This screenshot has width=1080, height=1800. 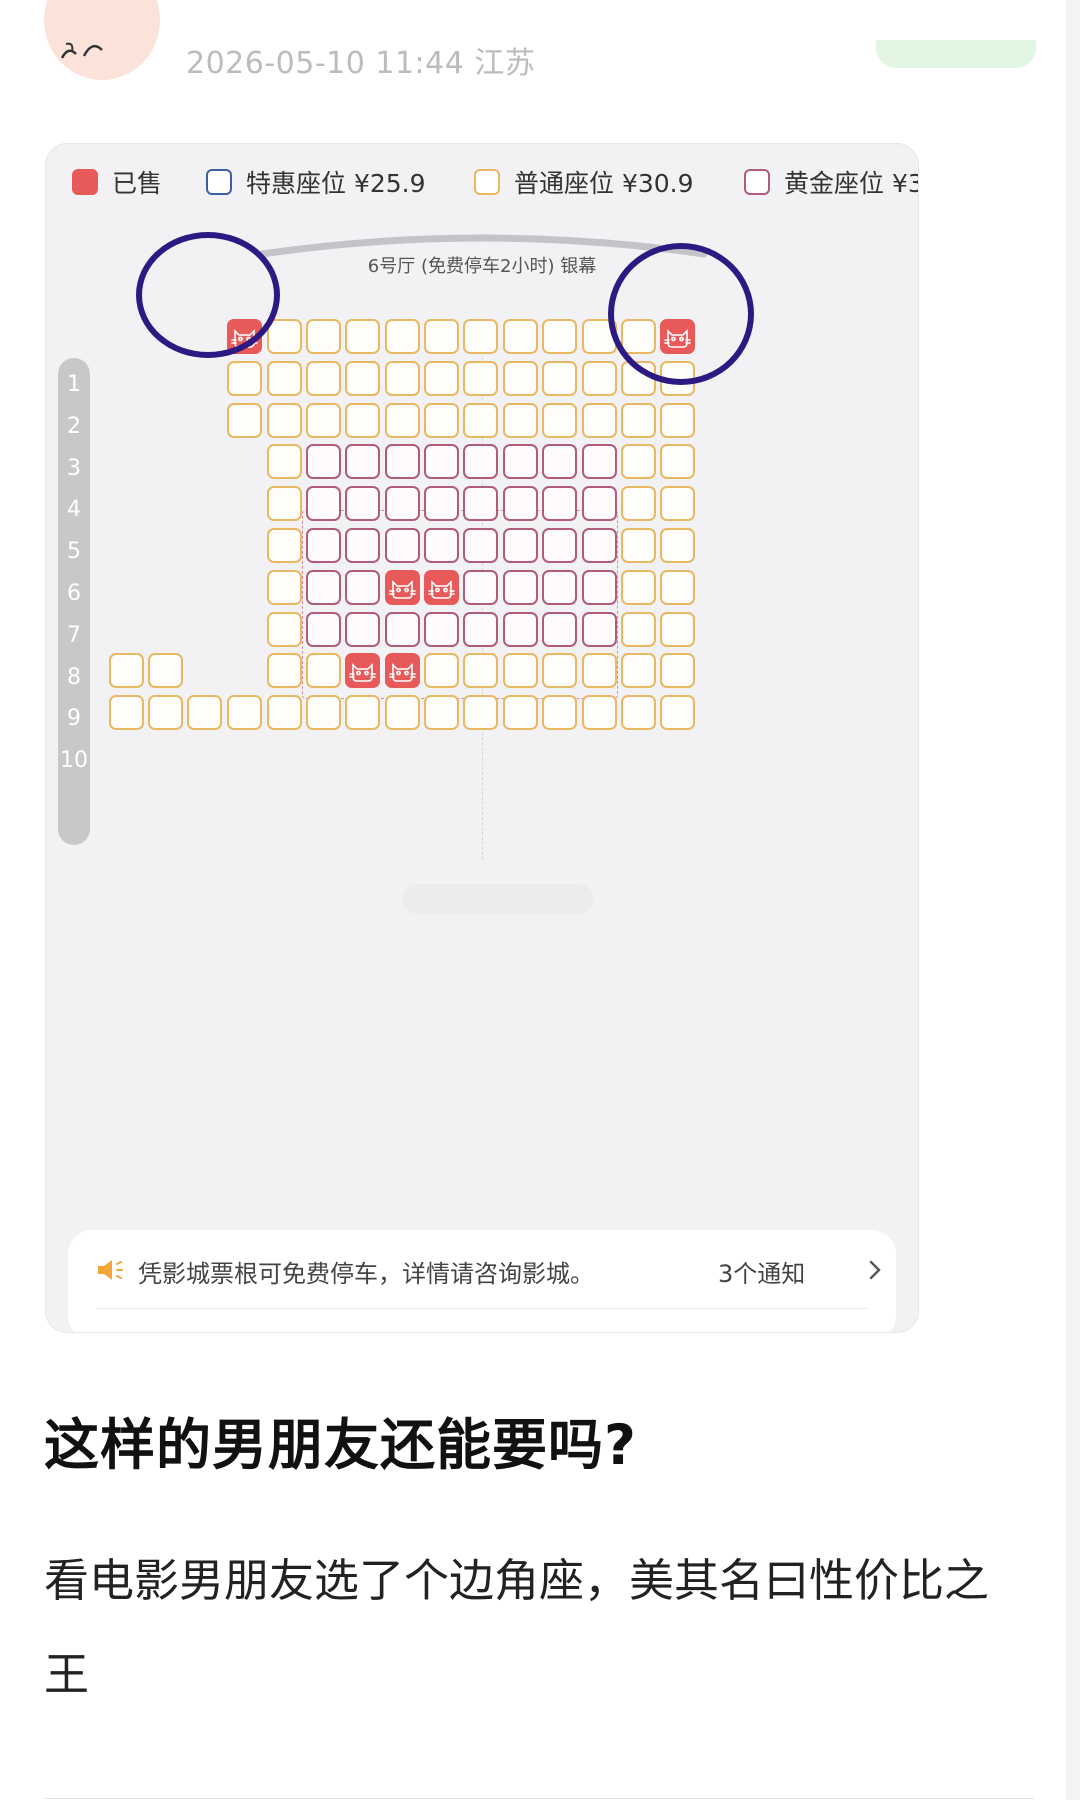 What do you see at coordinates (875, 1270) in the screenshot?
I see `chevron-right-icon` at bounding box center [875, 1270].